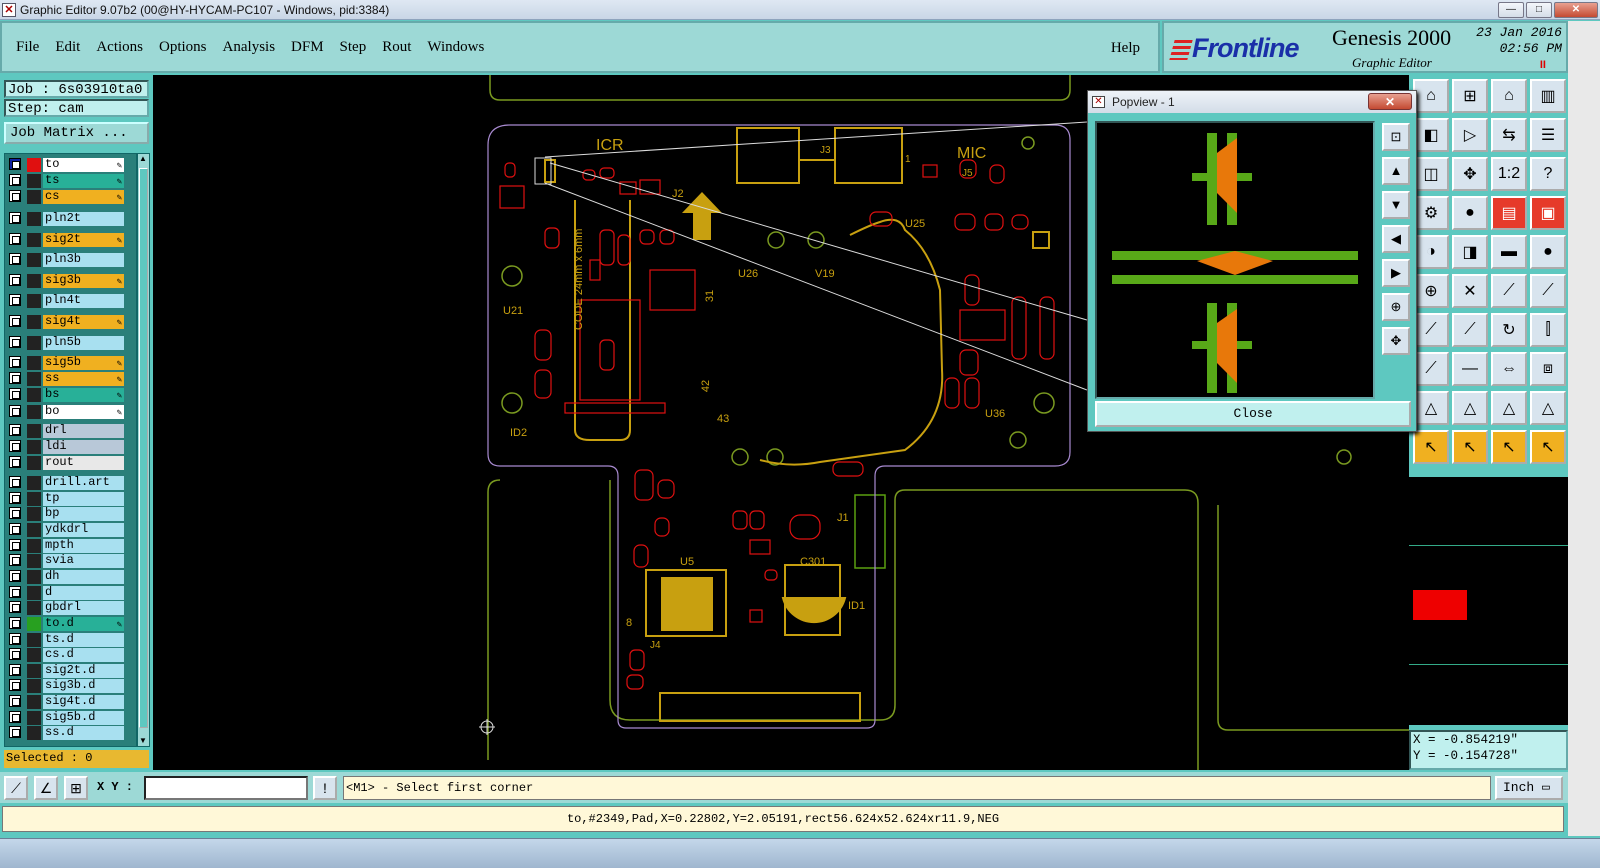  I want to click on pointer-icon: ↖, so click(1431, 447).